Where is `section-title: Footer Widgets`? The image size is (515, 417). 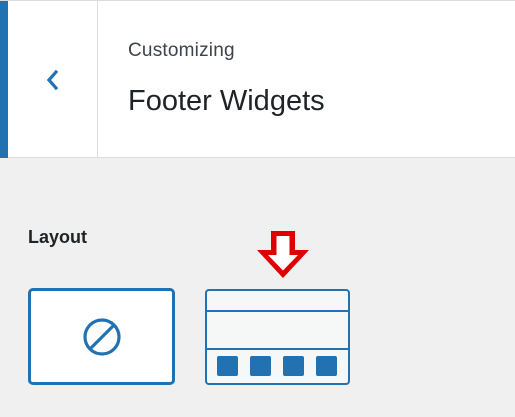 section-title: Footer Widgets is located at coordinates (226, 101).